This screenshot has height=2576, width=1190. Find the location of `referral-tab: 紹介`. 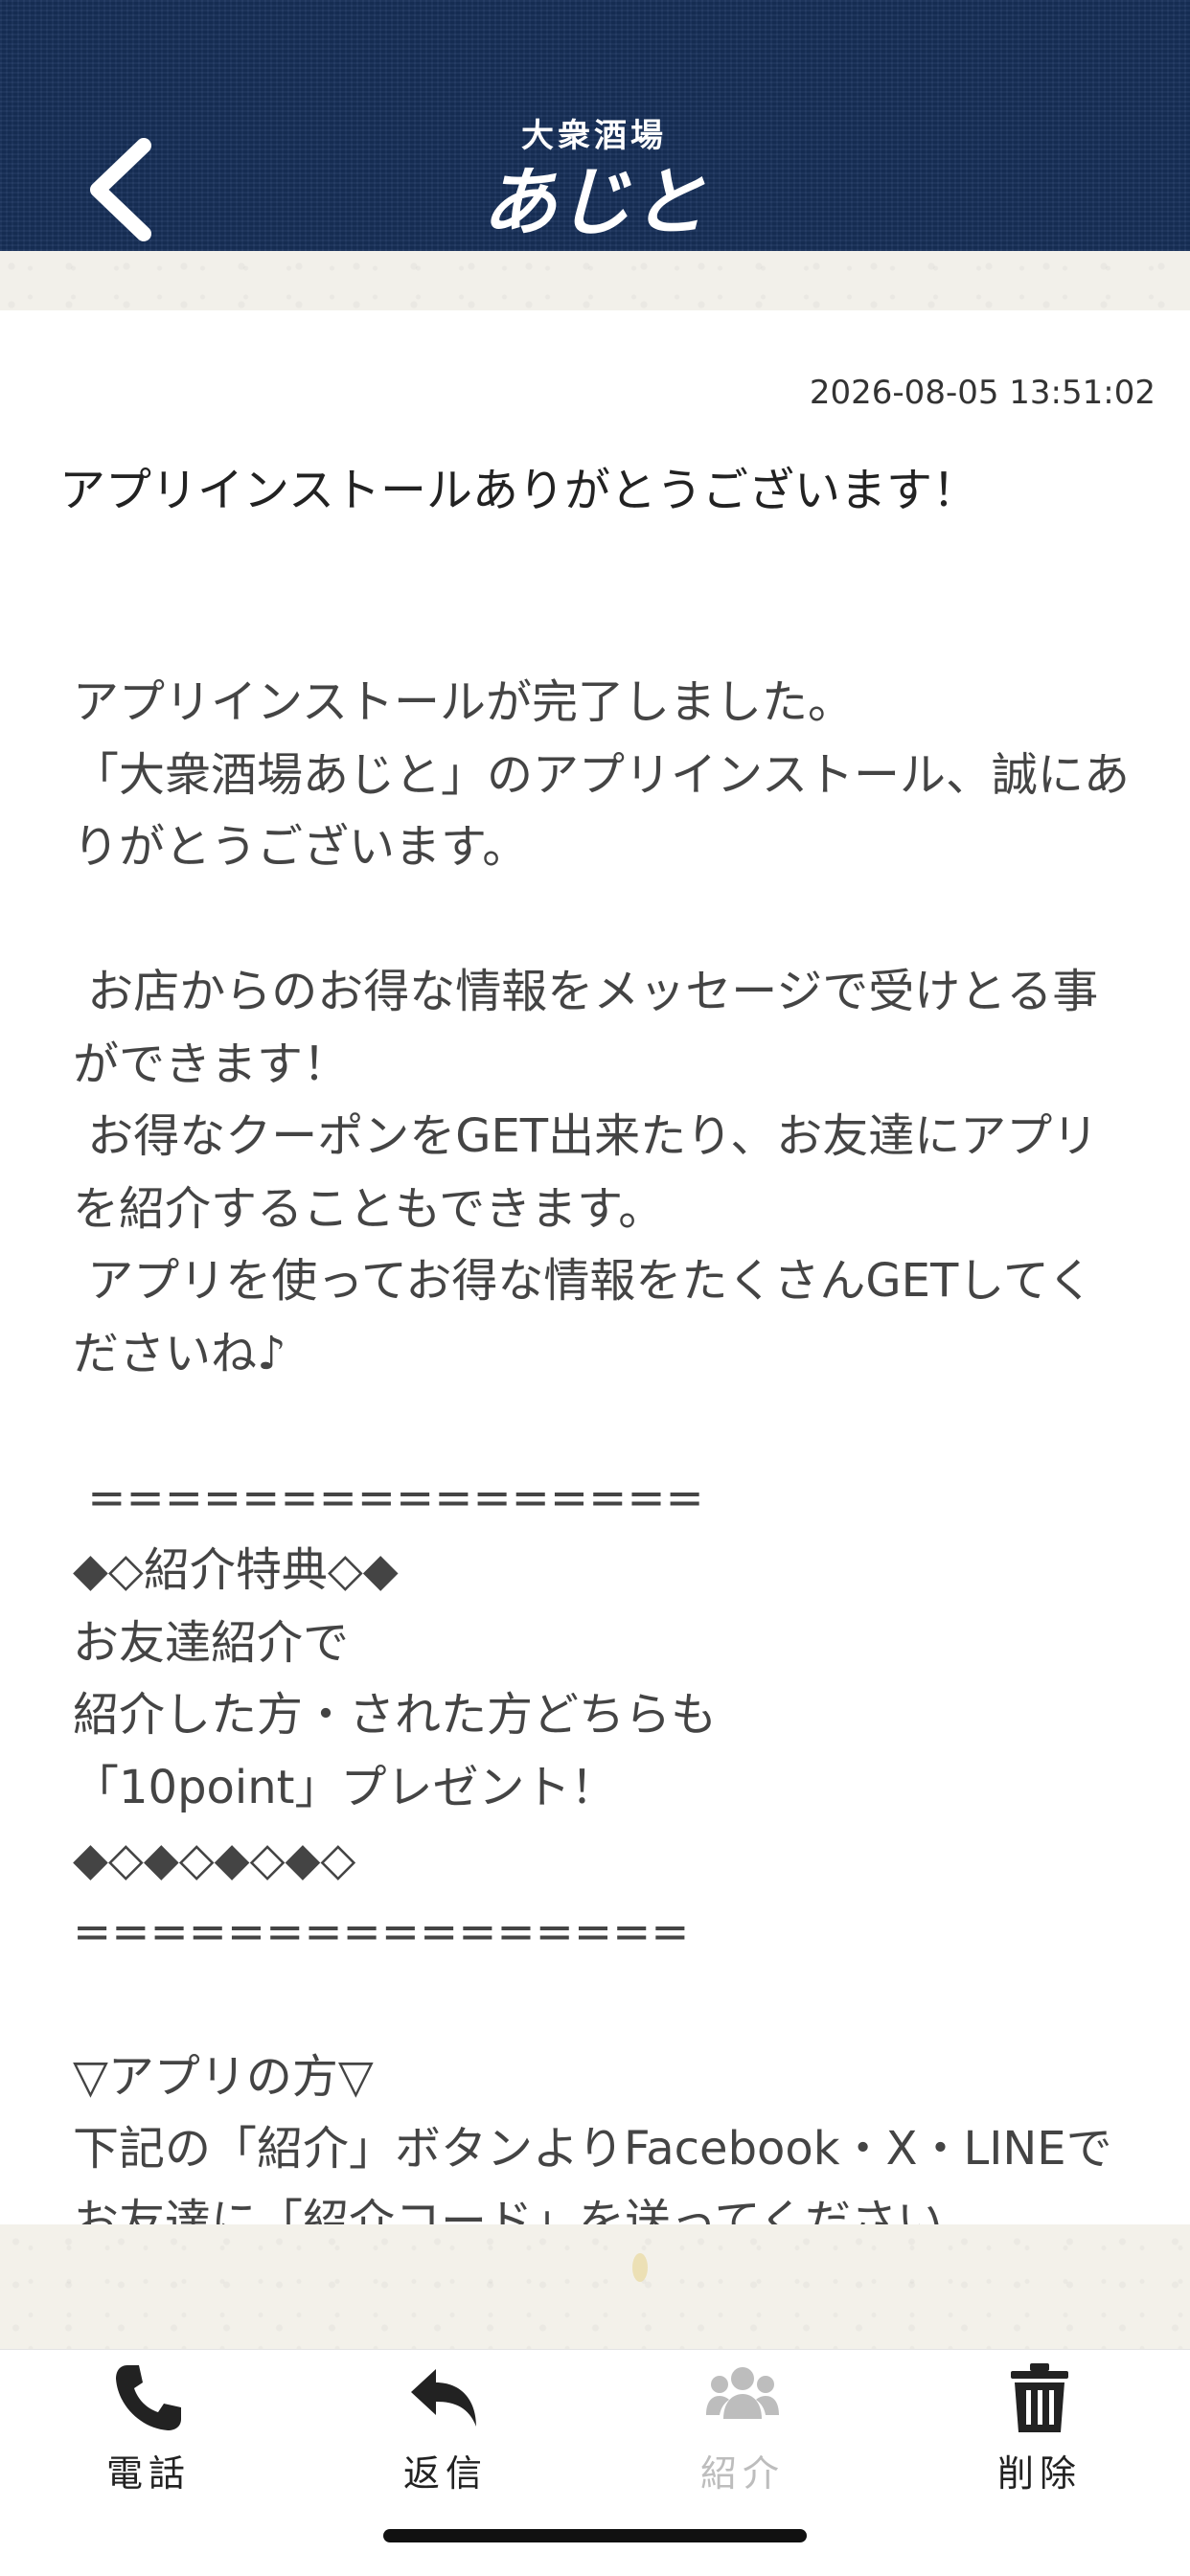

referral-tab: 紹介 is located at coordinates (743, 2427).